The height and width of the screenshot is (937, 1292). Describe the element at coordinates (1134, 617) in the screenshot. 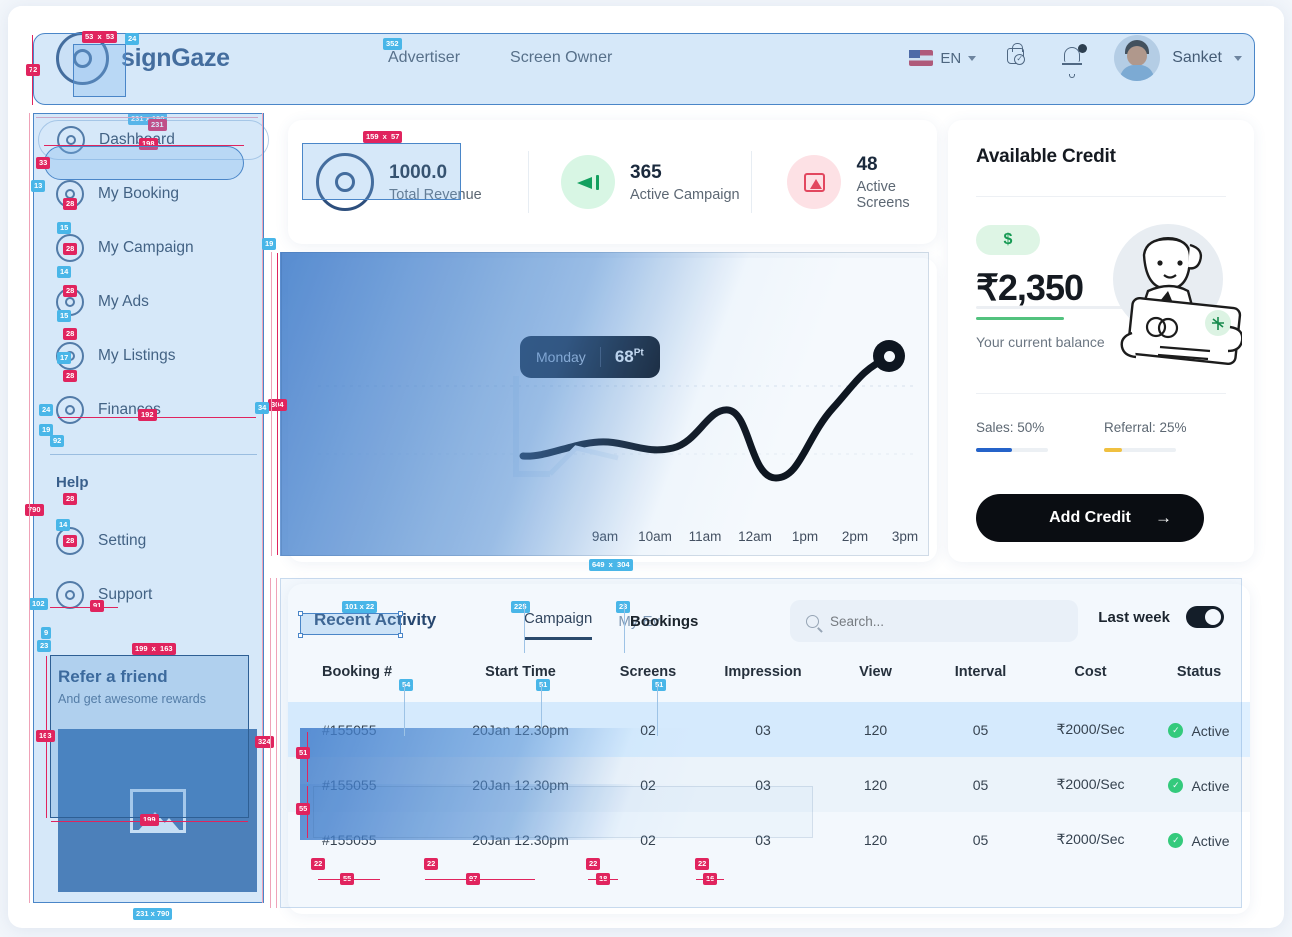

I see `filter-label: Last week` at that location.